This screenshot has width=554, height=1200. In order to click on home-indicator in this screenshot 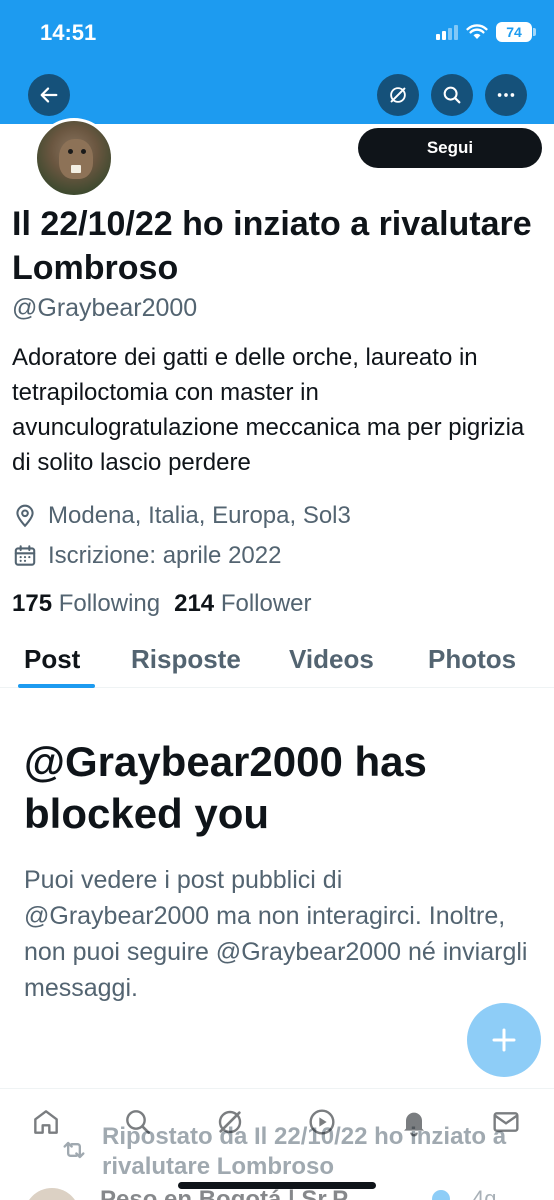, I will do `click(277, 1185)`.